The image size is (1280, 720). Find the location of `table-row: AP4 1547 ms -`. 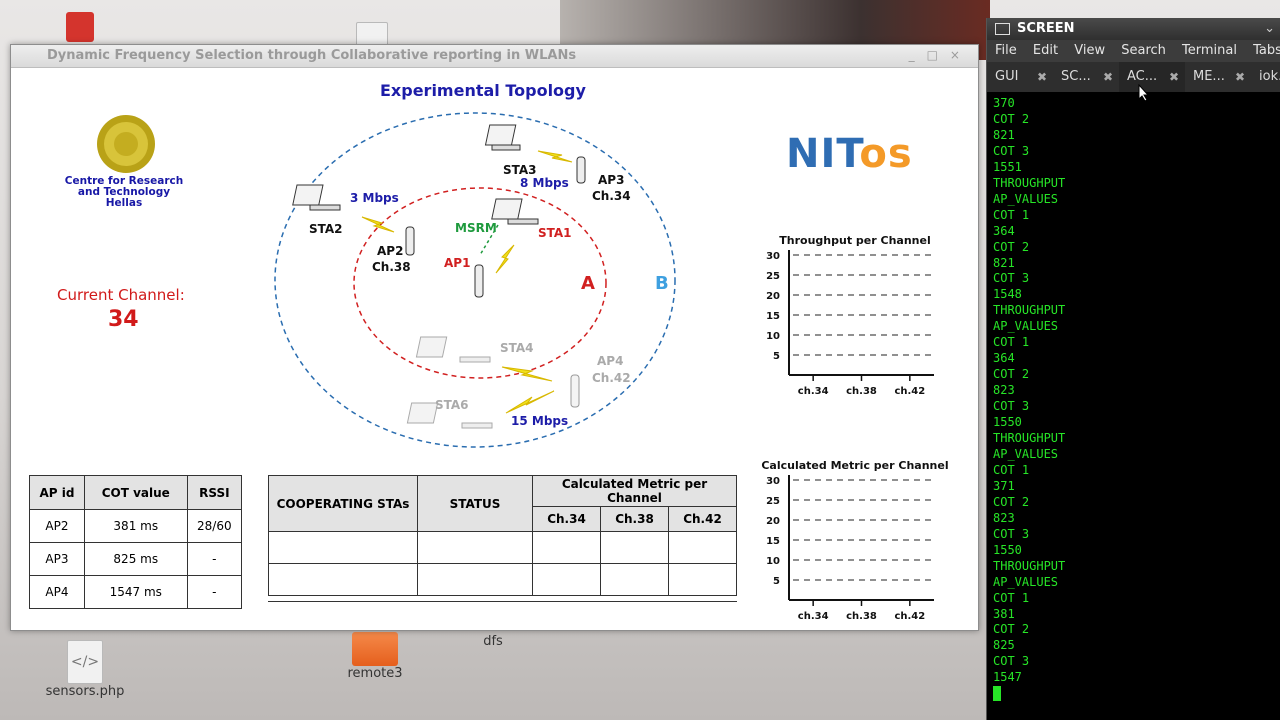

table-row: AP4 1547 ms - is located at coordinates (136, 592).